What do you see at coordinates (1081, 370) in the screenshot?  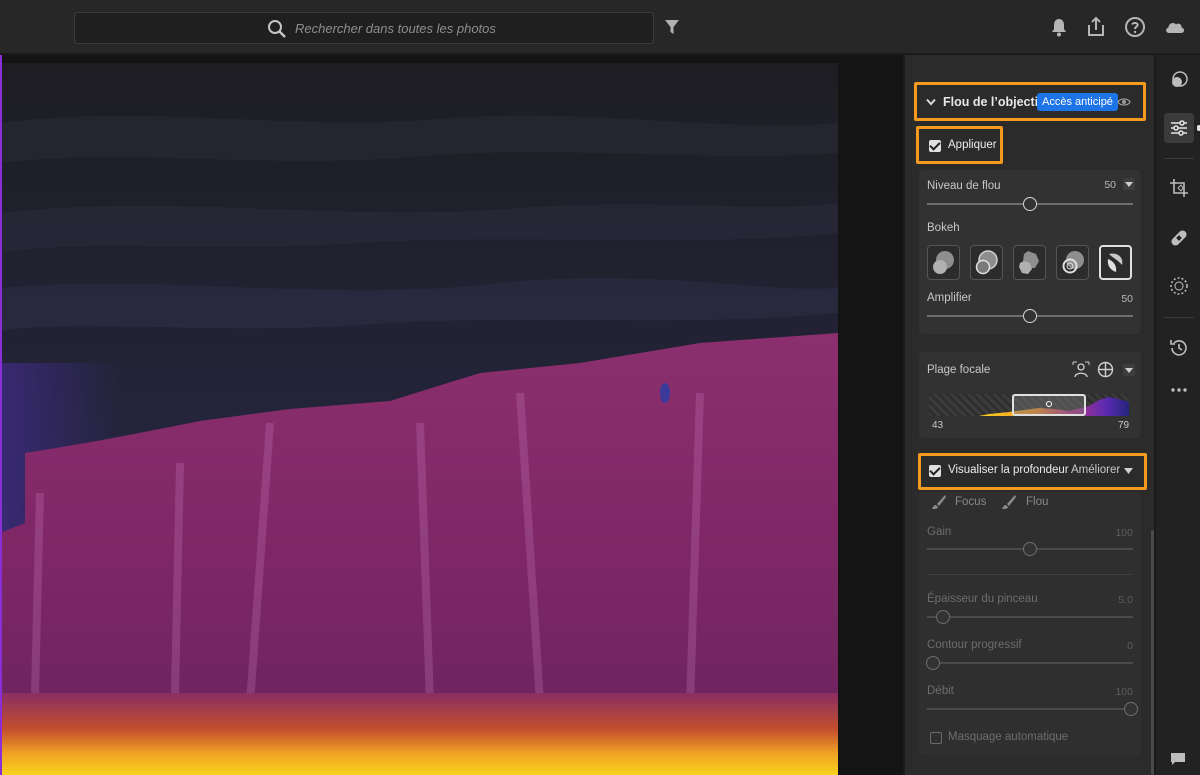 I see `subject-focus-icon` at bounding box center [1081, 370].